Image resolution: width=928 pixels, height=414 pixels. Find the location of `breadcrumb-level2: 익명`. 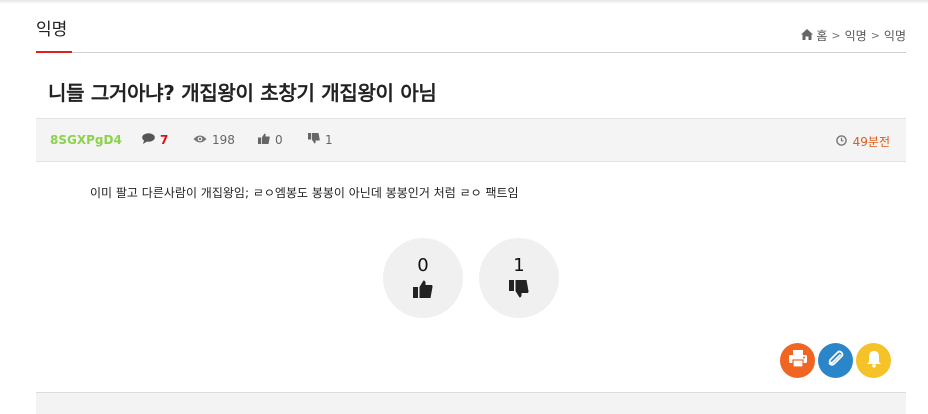

breadcrumb-level2: 익명 is located at coordinates (895, 35).